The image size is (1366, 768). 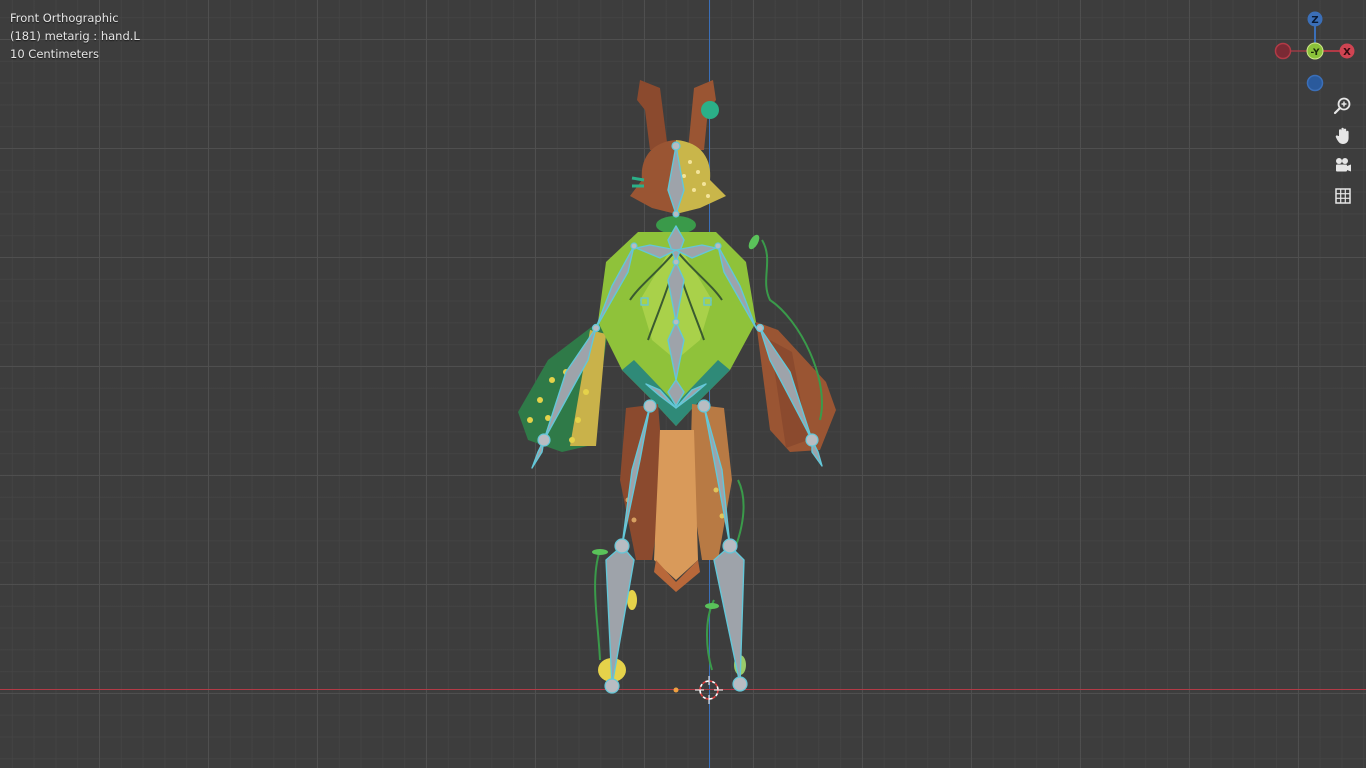 I want to click on y-axis-label: -Y, so click(x=1315, y=53).